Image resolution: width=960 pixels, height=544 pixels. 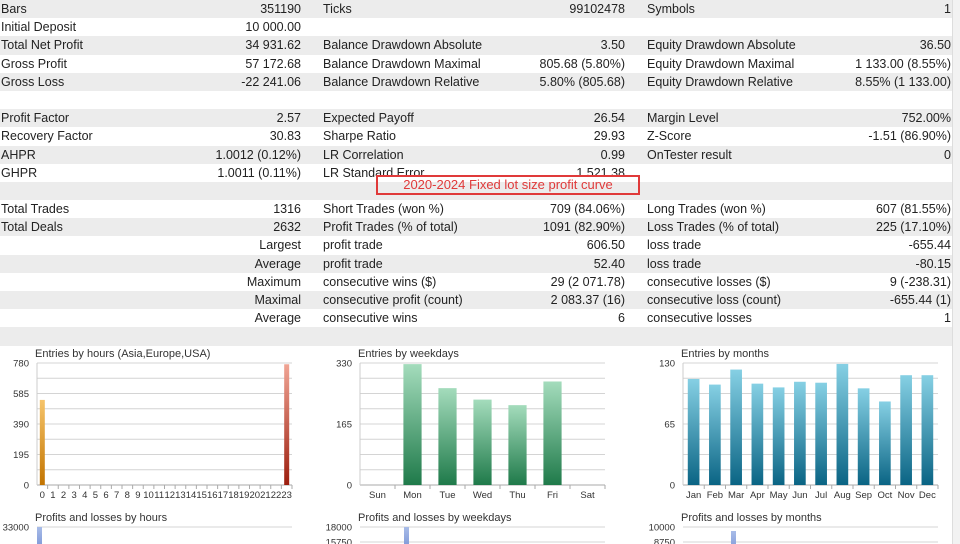 I want to click on cell-label: Balance Drawdown Absolute, so click(x=403, y=45).